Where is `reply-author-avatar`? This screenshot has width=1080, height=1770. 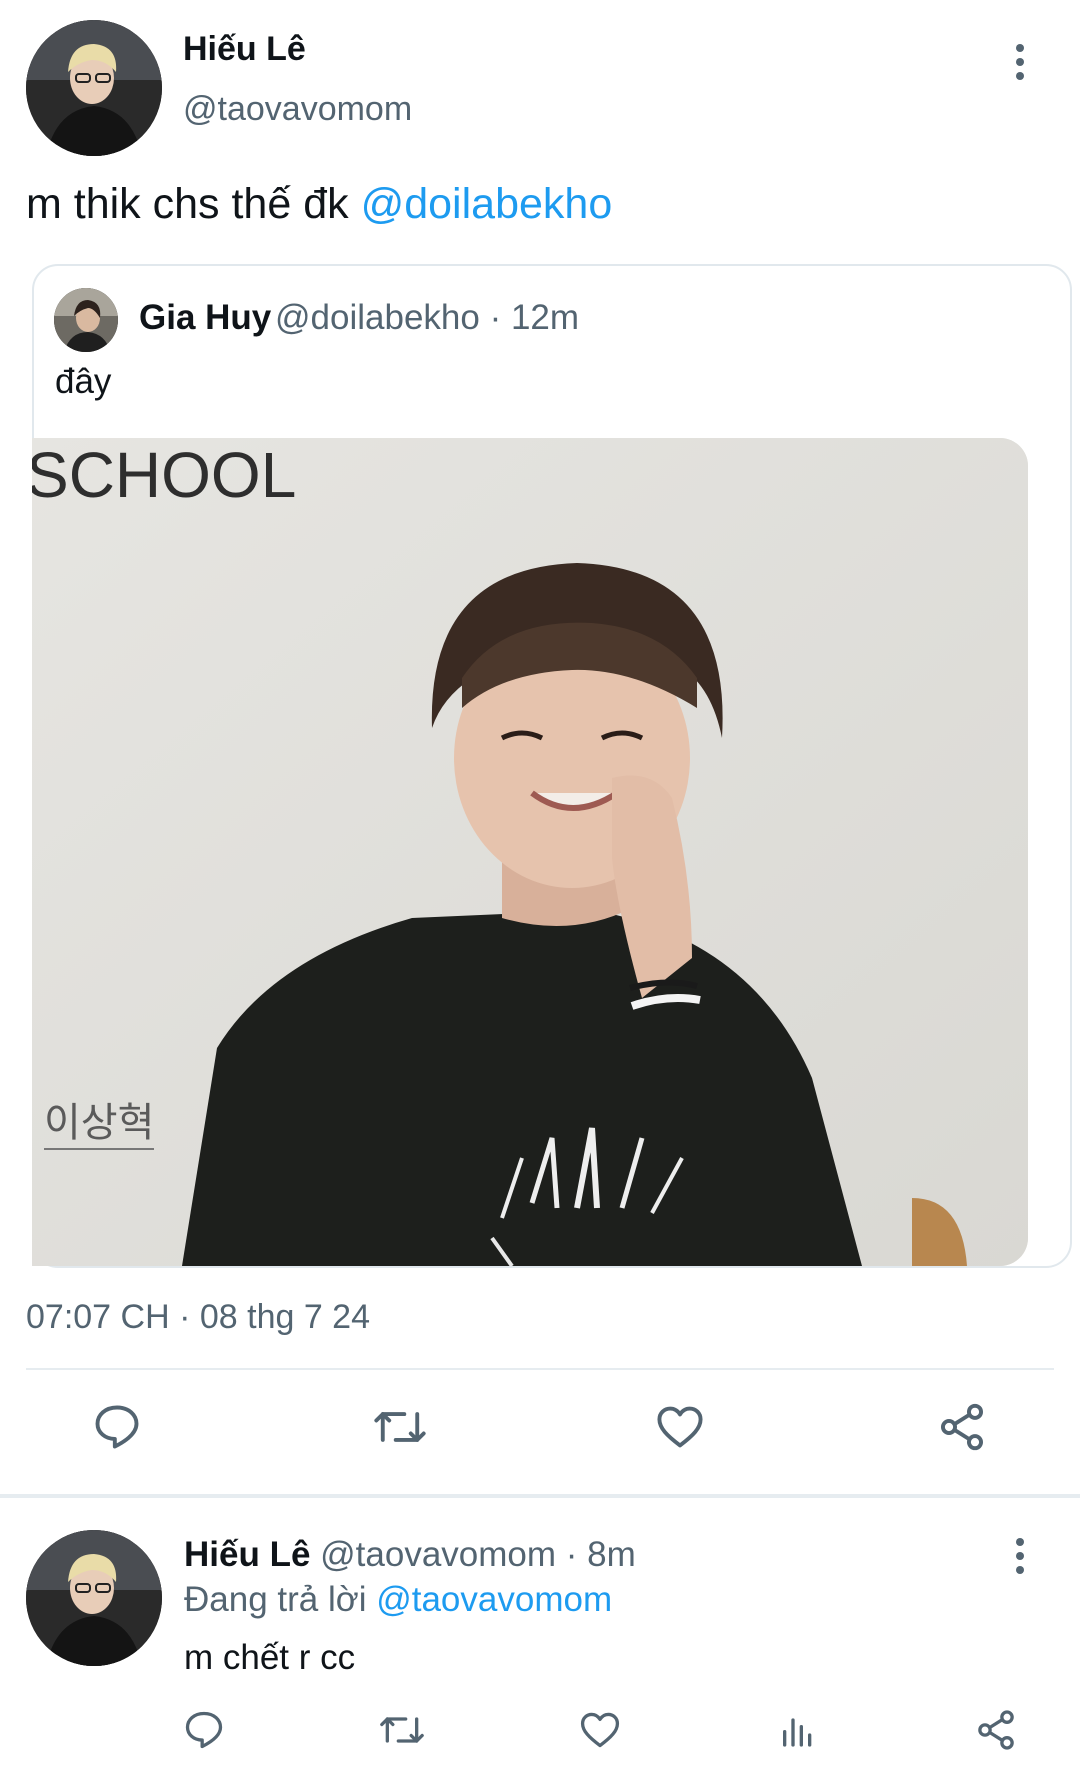 reply-author-avatar is located at coordinates (94, 1598).